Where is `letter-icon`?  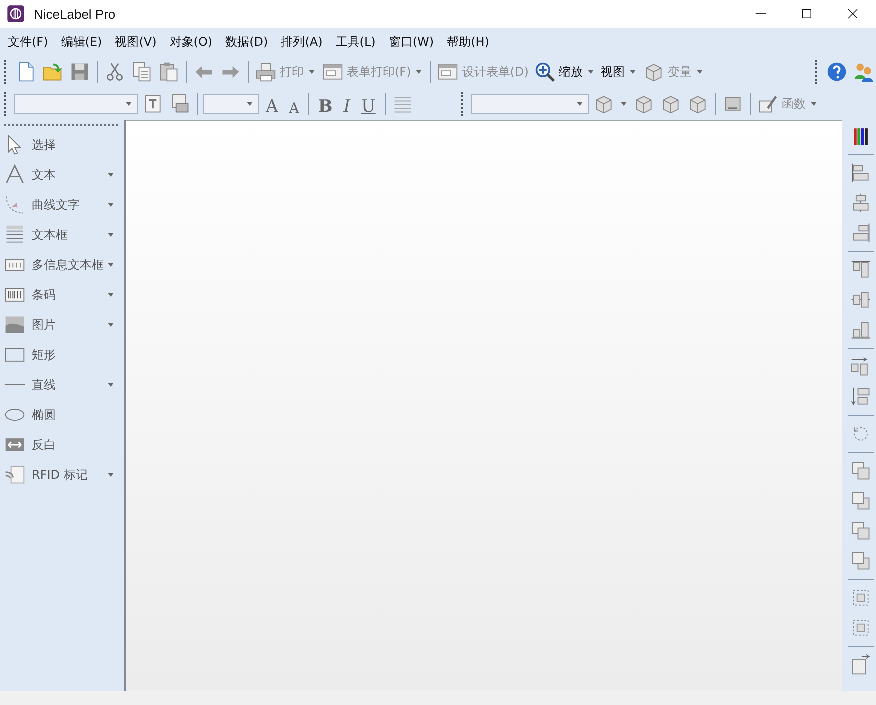 letter-icon is located at coordinates (15, 175).